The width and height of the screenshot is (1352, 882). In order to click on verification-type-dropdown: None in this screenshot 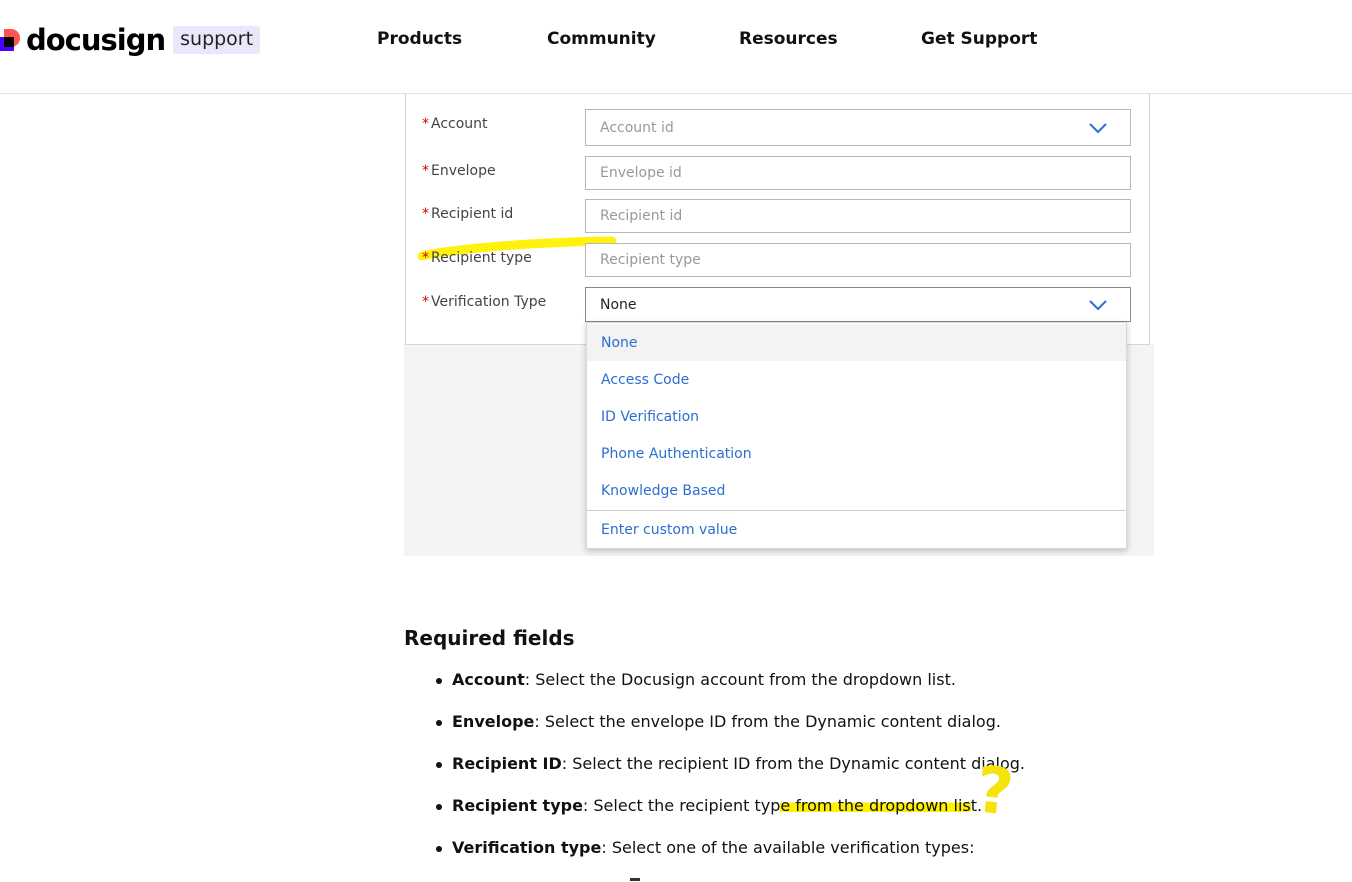, I will do `click(858, 304)`.